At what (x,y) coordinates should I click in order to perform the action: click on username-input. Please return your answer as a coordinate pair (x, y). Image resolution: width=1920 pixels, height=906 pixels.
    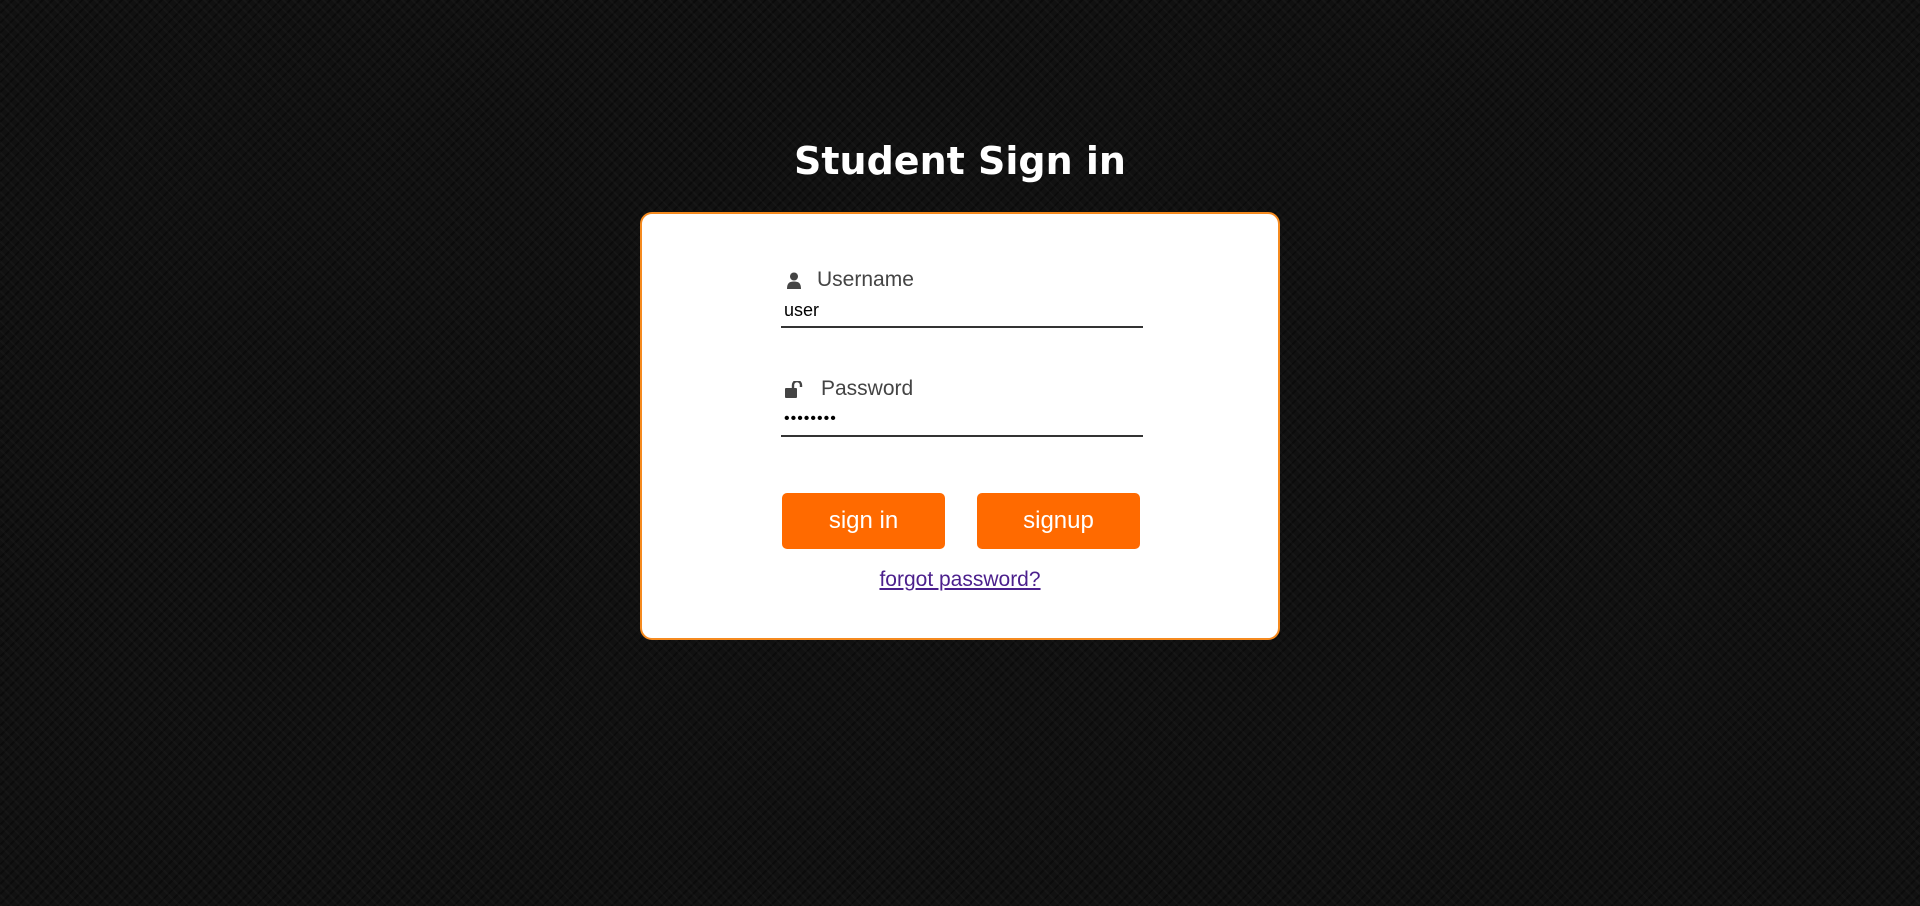
    Looking at the image, I should click on (962, 312).